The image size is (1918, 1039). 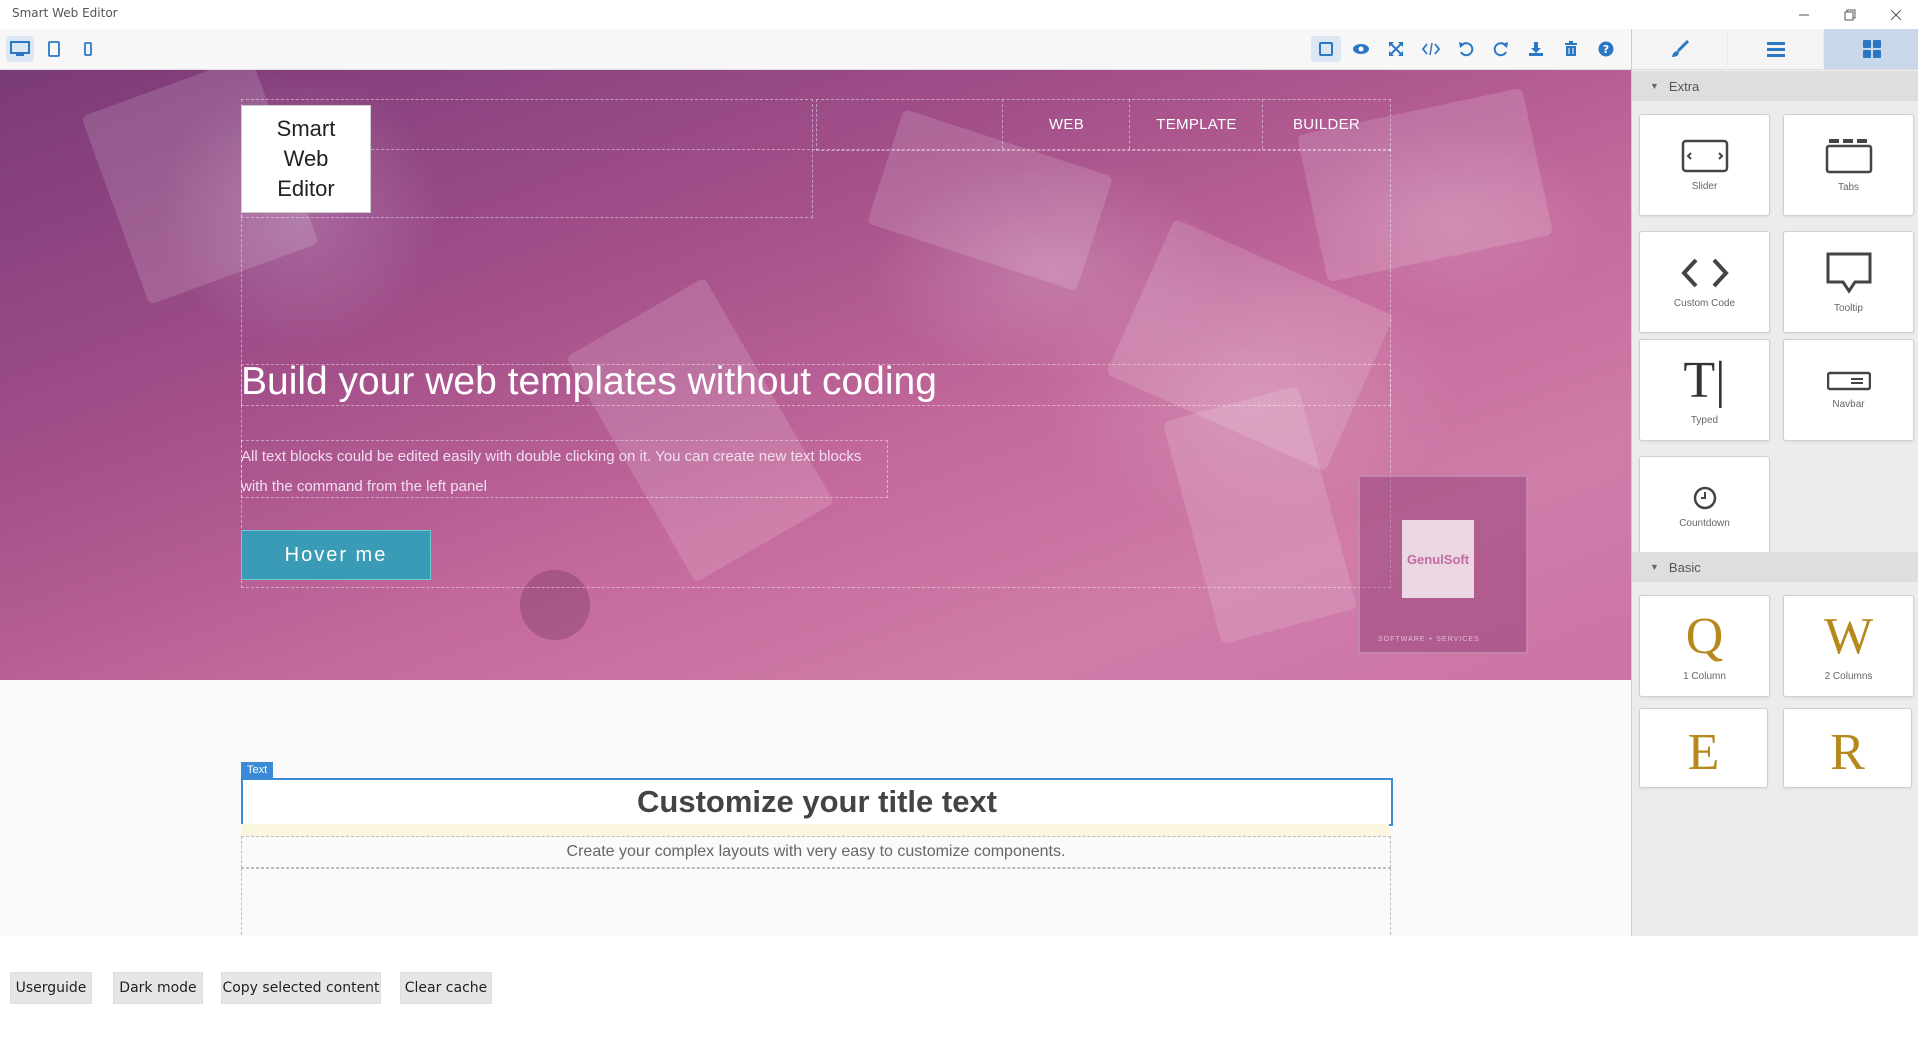 I want to click on slider-icon, so click(x=1704, y=155).